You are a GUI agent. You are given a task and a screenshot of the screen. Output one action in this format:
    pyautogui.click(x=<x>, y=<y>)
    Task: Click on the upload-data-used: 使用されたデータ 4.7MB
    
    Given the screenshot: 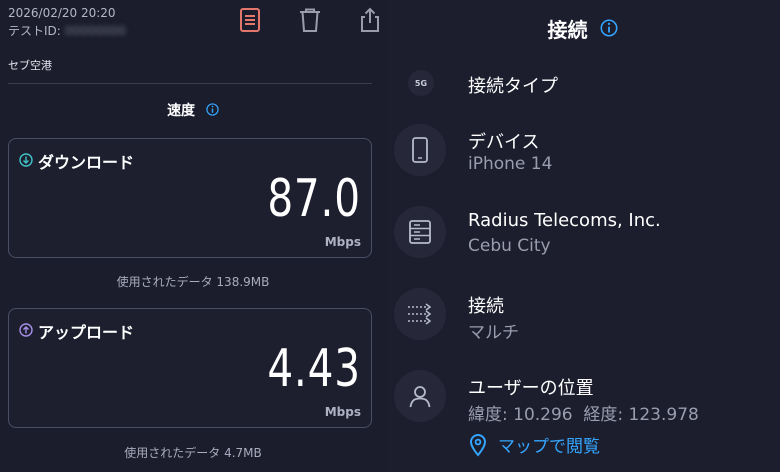 What is the action you would take?
    pyautogui.click(x=193, y=453)
    